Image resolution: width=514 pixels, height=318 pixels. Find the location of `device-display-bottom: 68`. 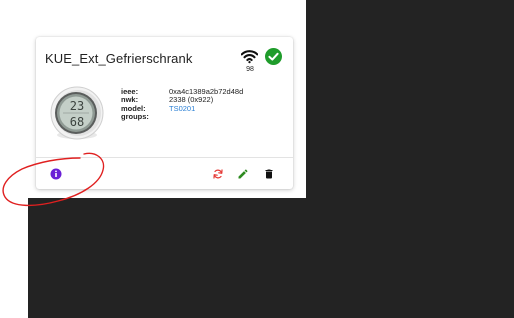

device-display-bottom: 68 is located at coordinates (77, 122).